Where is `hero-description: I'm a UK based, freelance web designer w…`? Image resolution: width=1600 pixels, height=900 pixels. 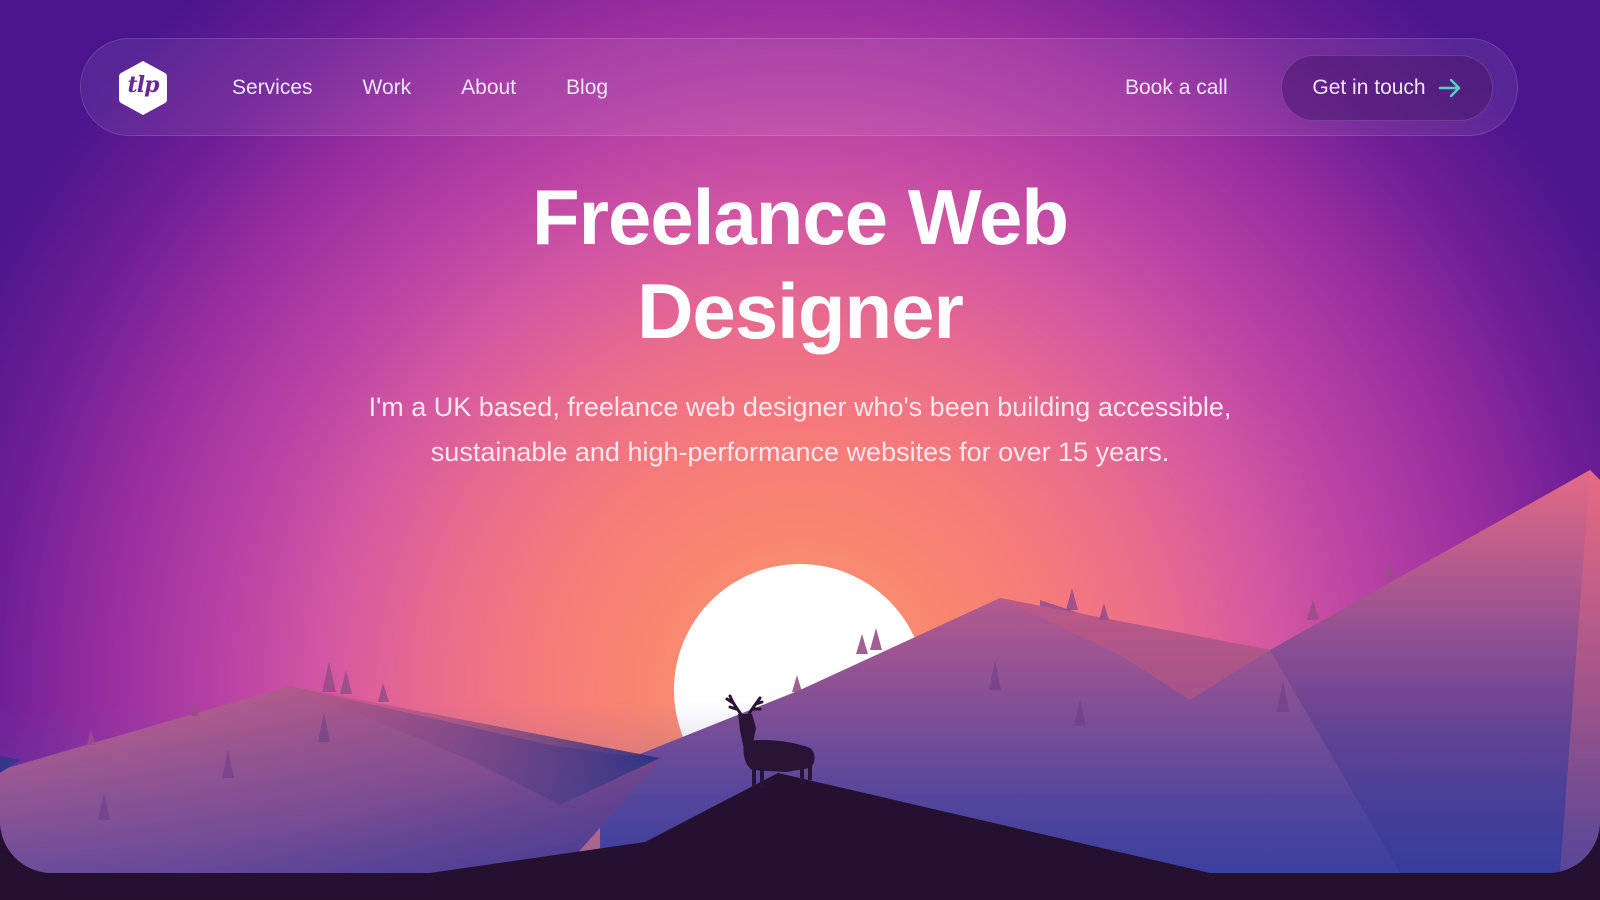
hero-description: I'm a UK based, freelance web designer w… is located at coordinates (800, 429).